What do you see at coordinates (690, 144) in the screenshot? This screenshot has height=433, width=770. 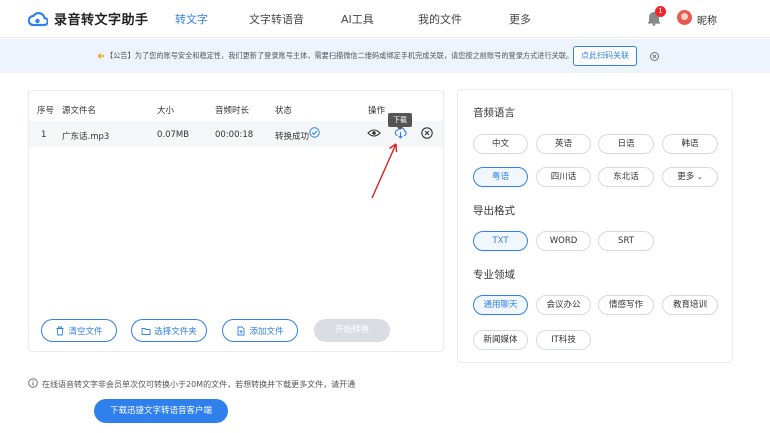 I see `lang-chip-korean: 韩语` at bounding box center [690, 144].